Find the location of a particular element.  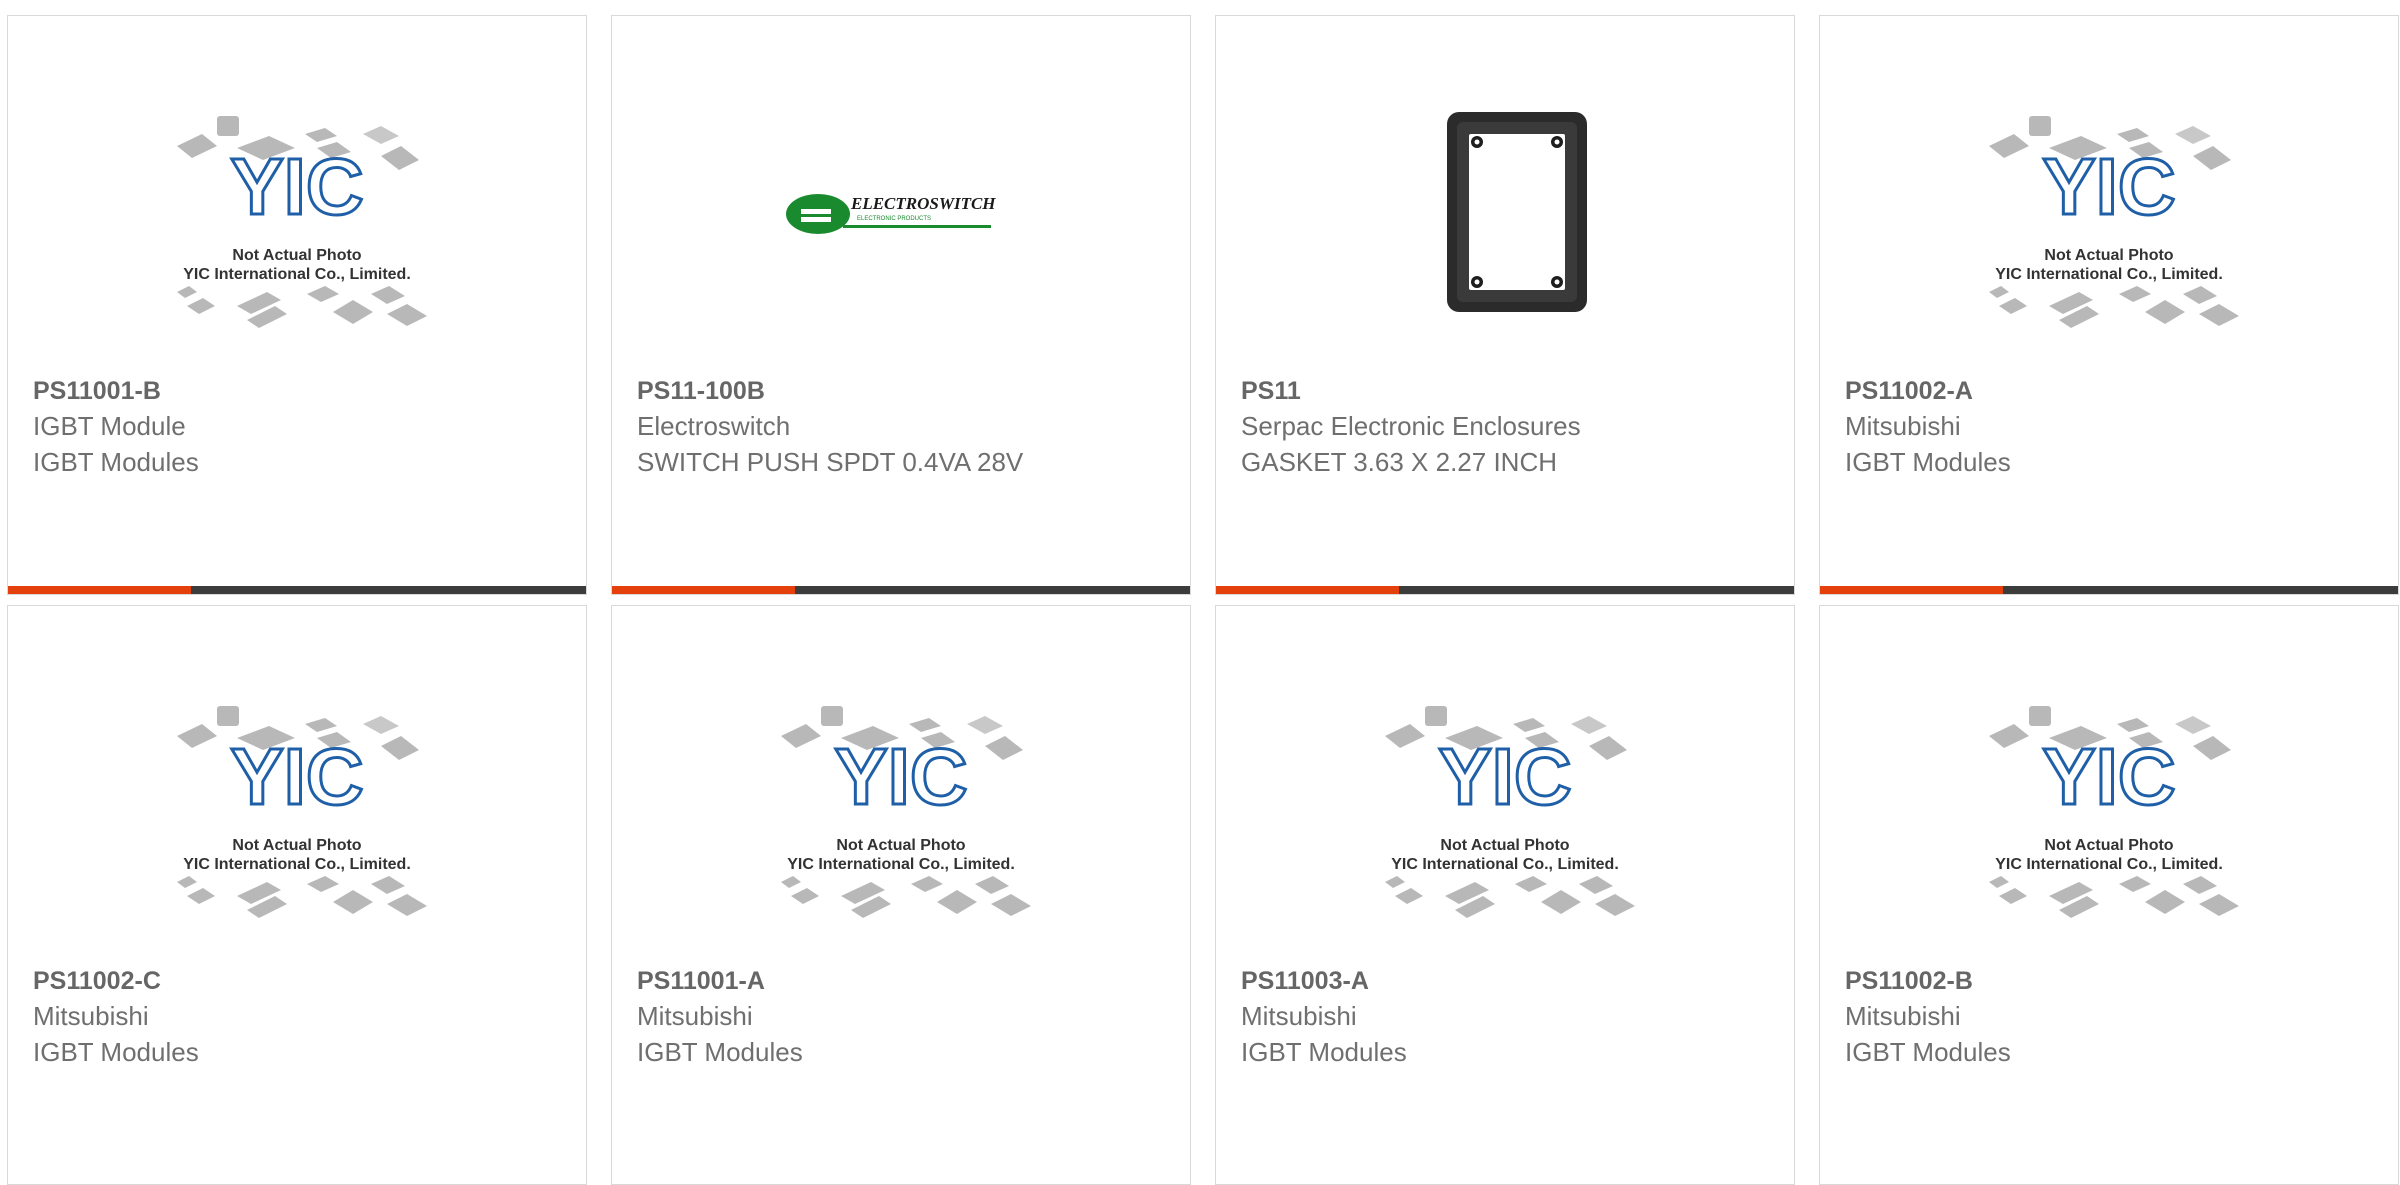

part-number: PS11001-B is located at coordinates (299, 391).